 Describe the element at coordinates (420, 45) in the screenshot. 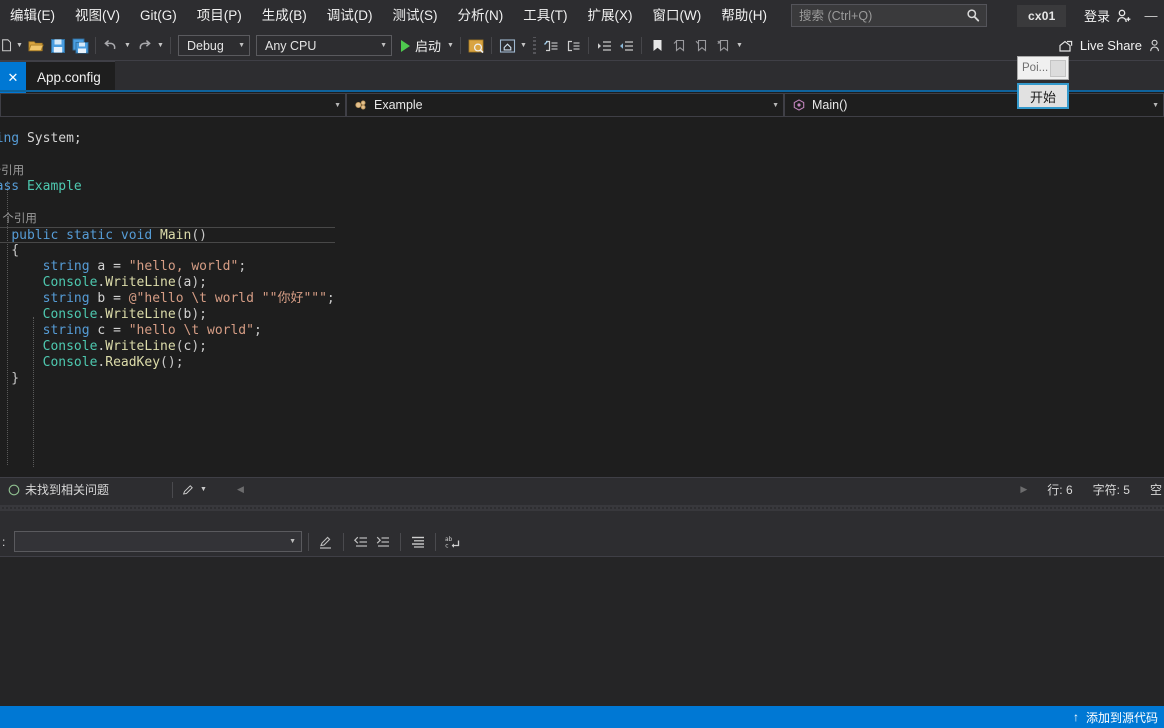

I see `start-debug-button: 启动` at that location.